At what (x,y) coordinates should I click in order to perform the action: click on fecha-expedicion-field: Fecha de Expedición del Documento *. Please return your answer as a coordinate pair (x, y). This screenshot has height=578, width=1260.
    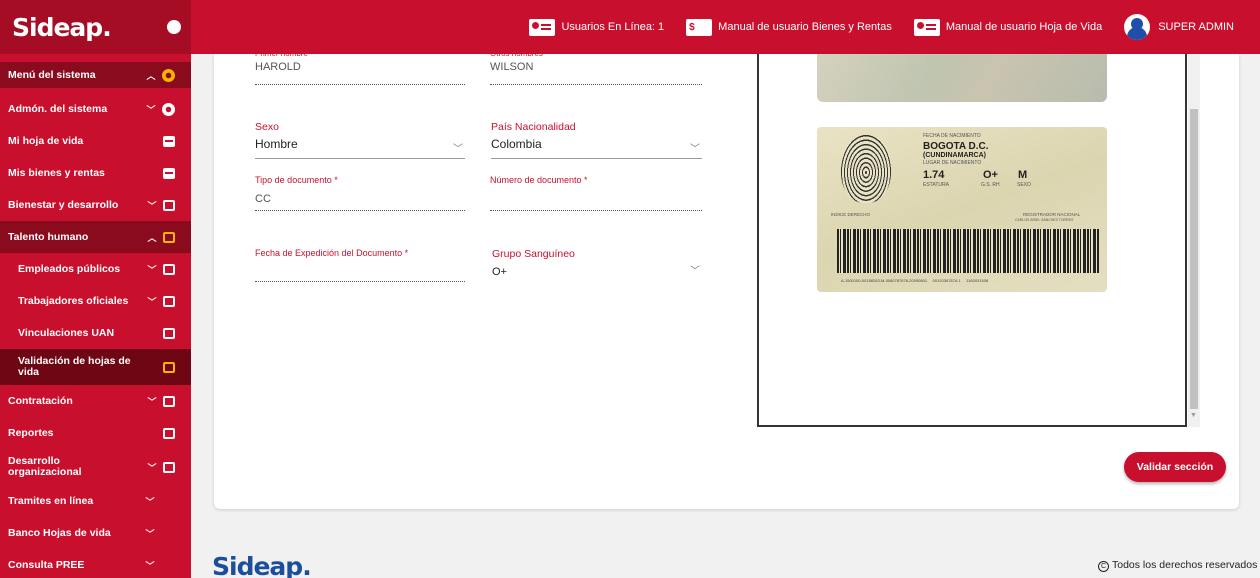
    Looking at the image, I should click on (360, 265).